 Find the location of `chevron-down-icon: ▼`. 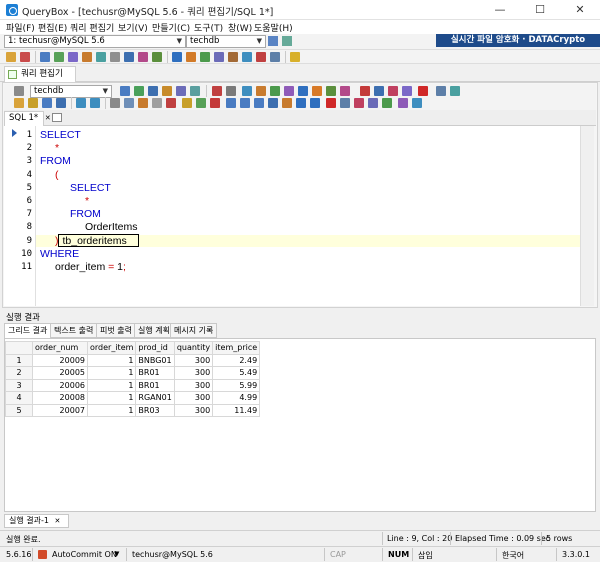

chevron-down-icon: ▼ is located at coordinates (116, 554).